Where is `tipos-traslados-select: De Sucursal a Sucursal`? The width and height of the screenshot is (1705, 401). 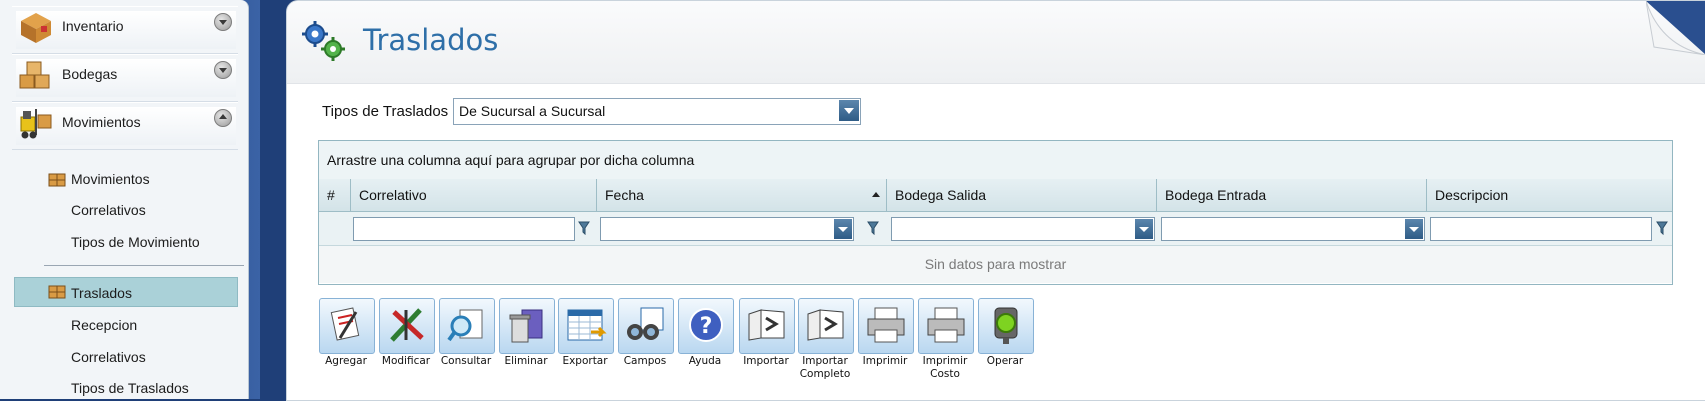 tipos-traslados-select: De Sucursal a Sucursal is located at coordinates (657, 111).